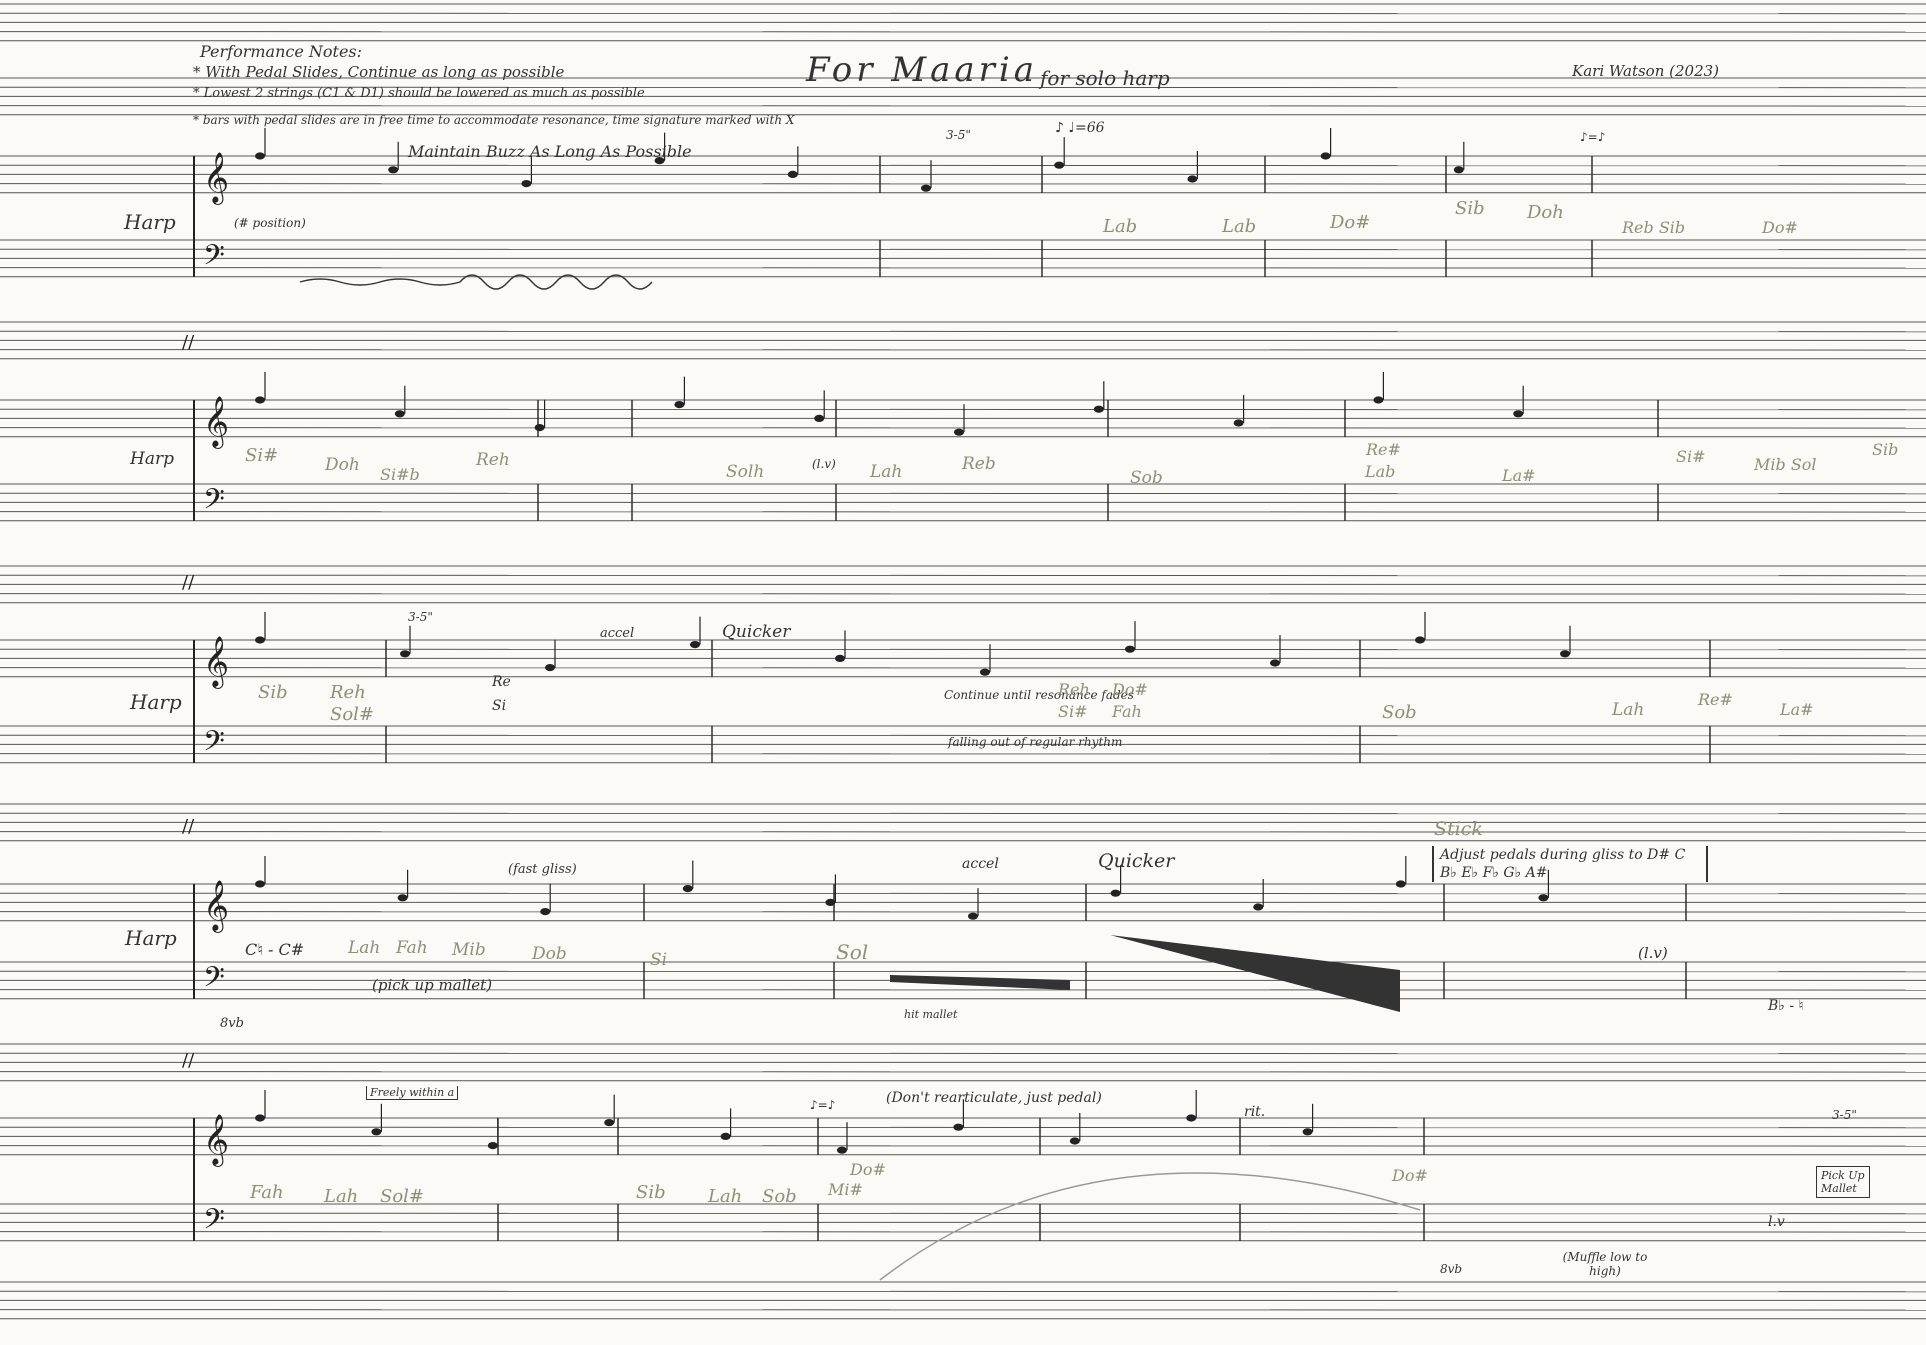 The height and width of the screenshot is (1345, 1926). What do you see at coordinates (1593, 137) in the screenshot?
I see `sys1-metric-mod: ♪=♪` at bounding box center [1593, 137].